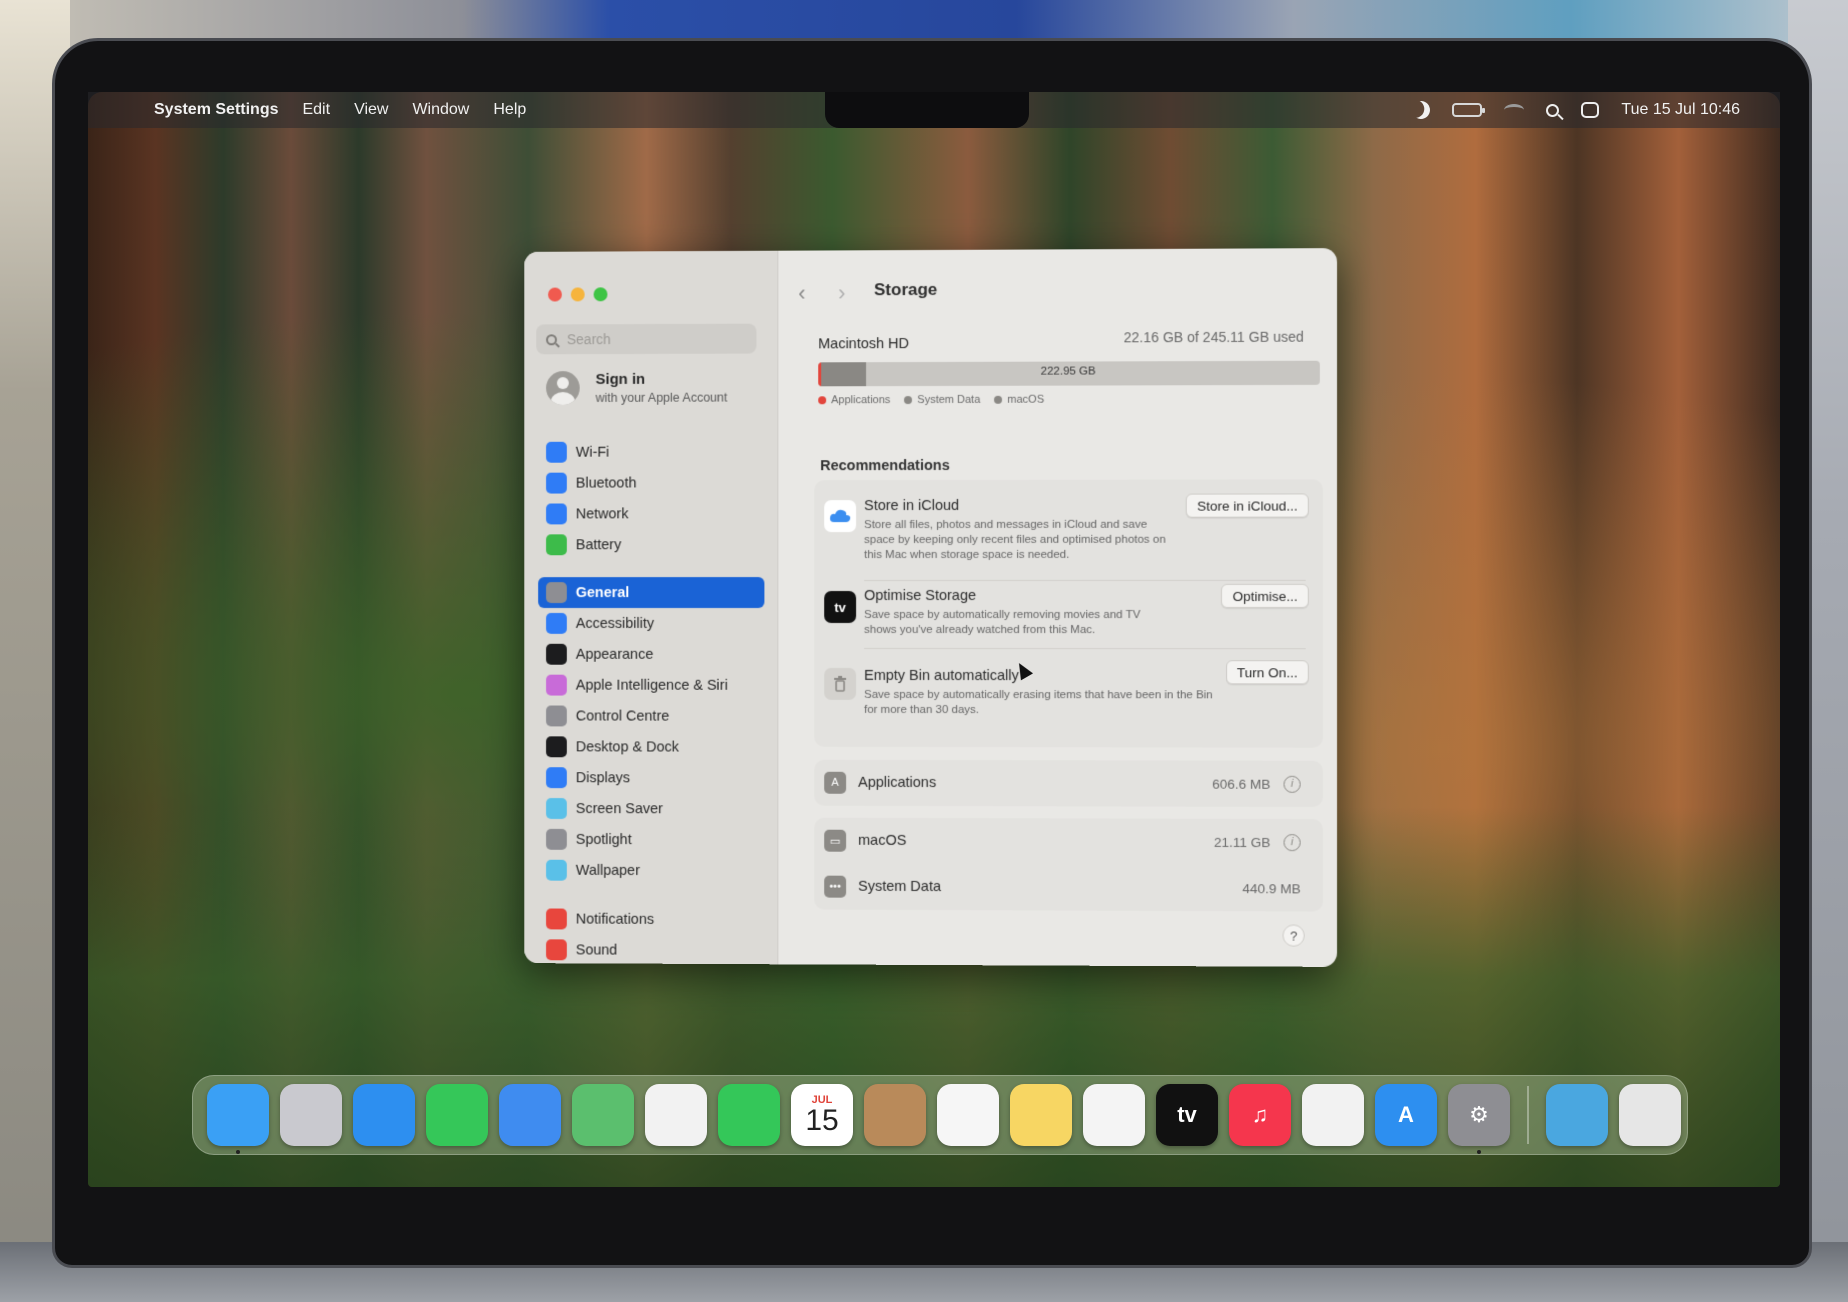  Describe the element at coordinates (1041, 1115) in the screenshot. I see `notes-icon` at that location.